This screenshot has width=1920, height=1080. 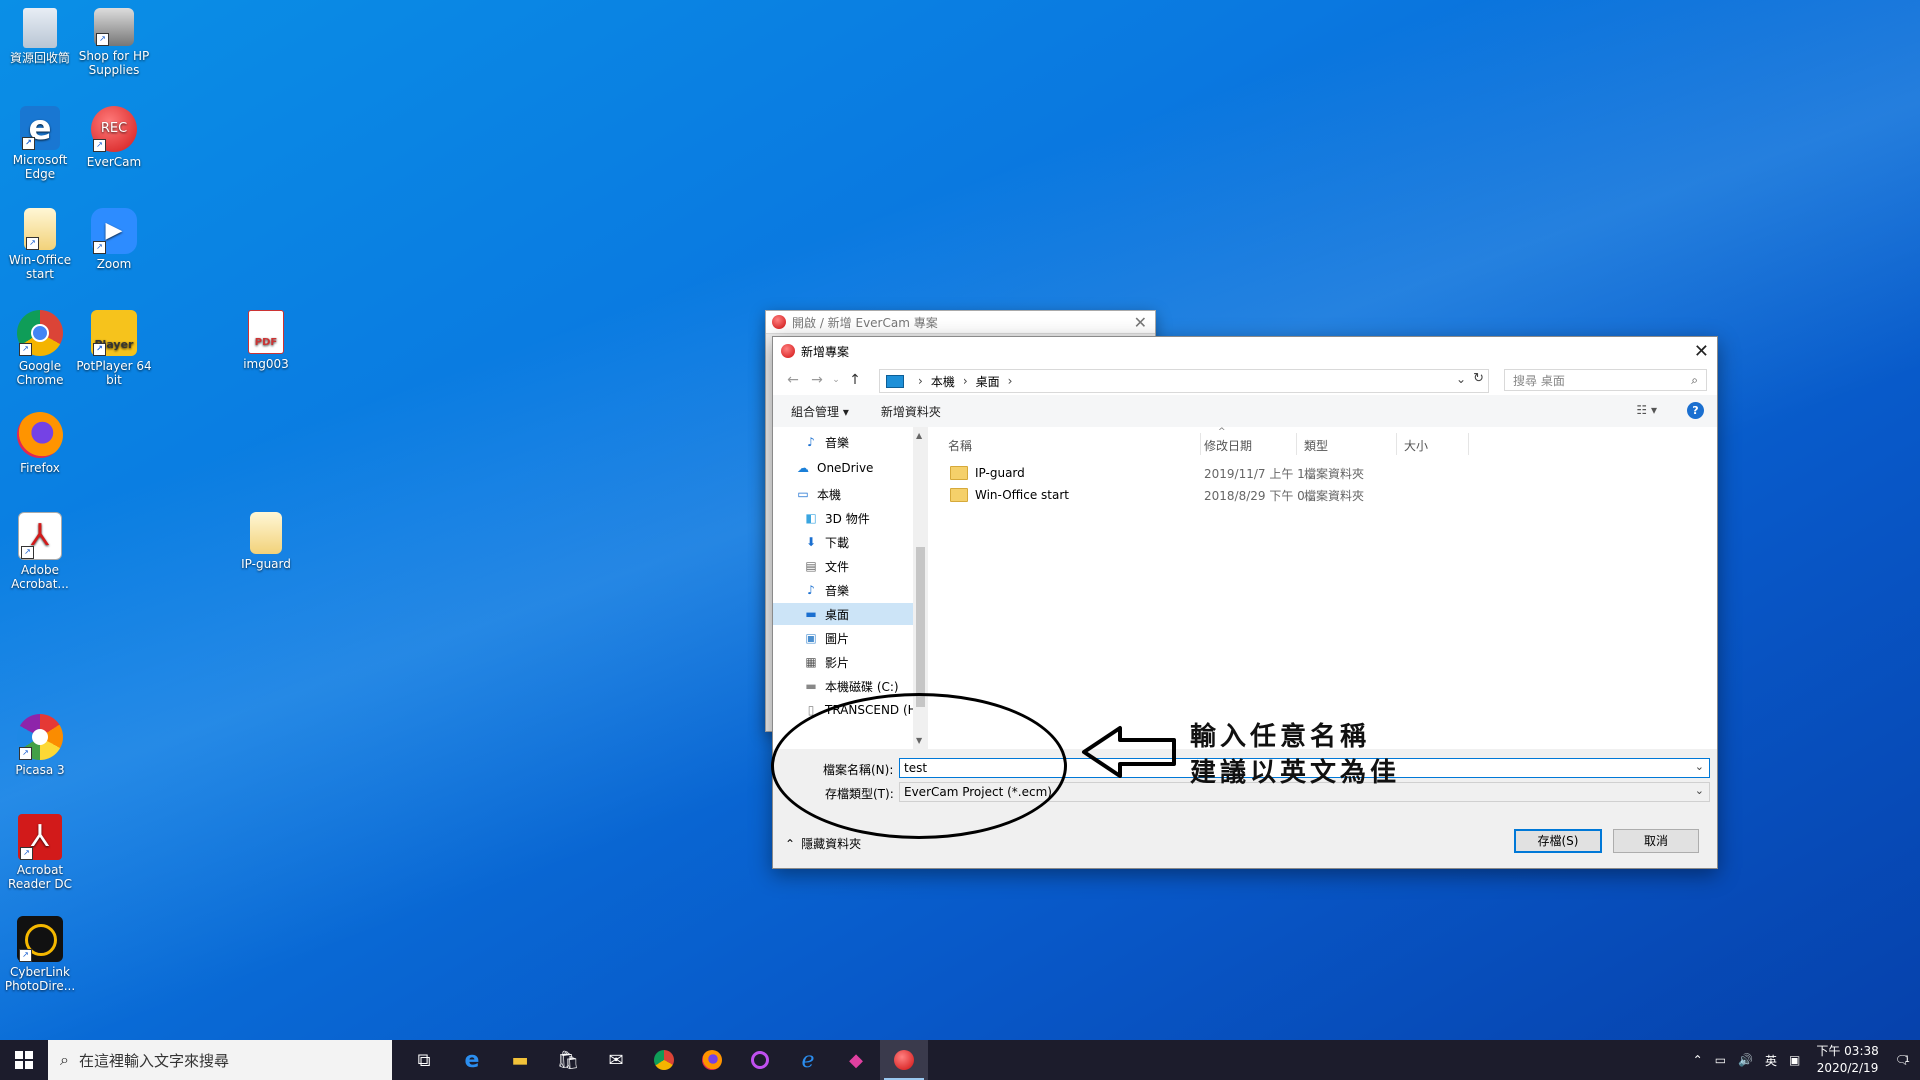 What do you see at coordinates (220, 1060) in the screenshot?
I see `taskbar-search-input: ⌕ 在這裡輸入文字來搜尋` at bounding box center [220, 1060].